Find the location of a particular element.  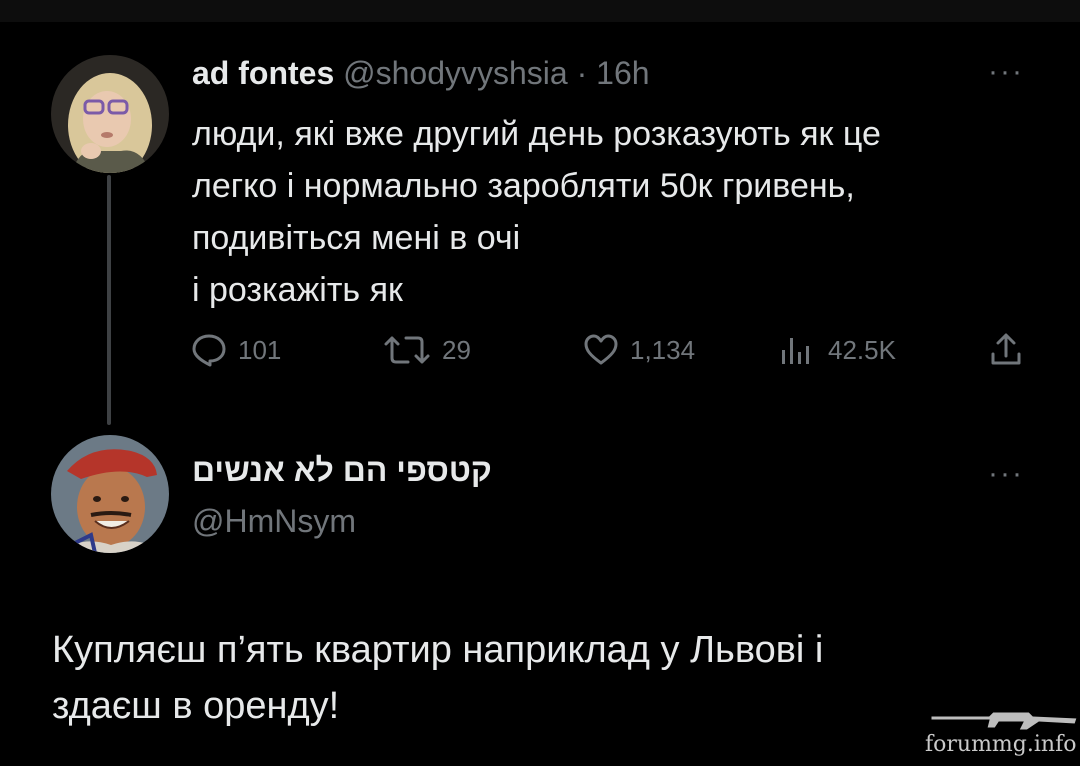

reply-button: 101 is located at coordinates (235, 350).